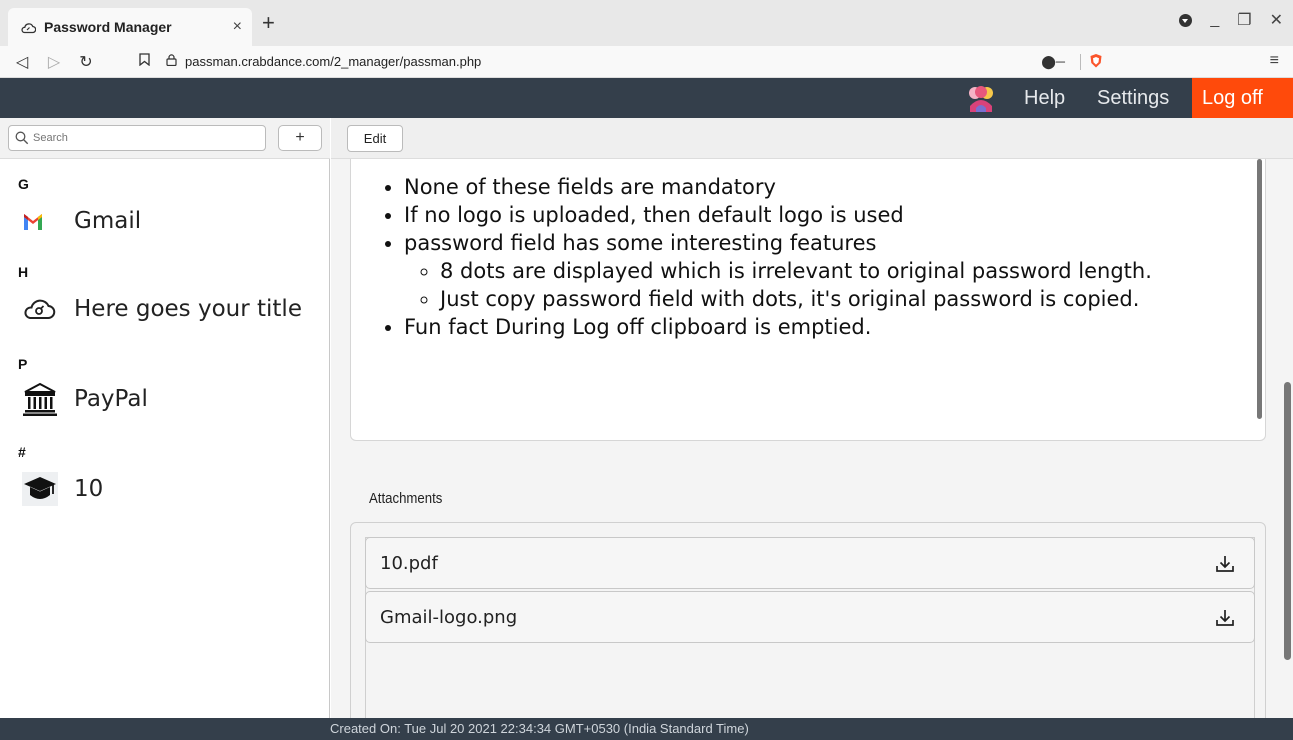 This screenshot has height=740, width=1293. What do you see at coordinates (22, 452) in the screenshot?
I see `group-letter: #` at bounding box center [22, 452].